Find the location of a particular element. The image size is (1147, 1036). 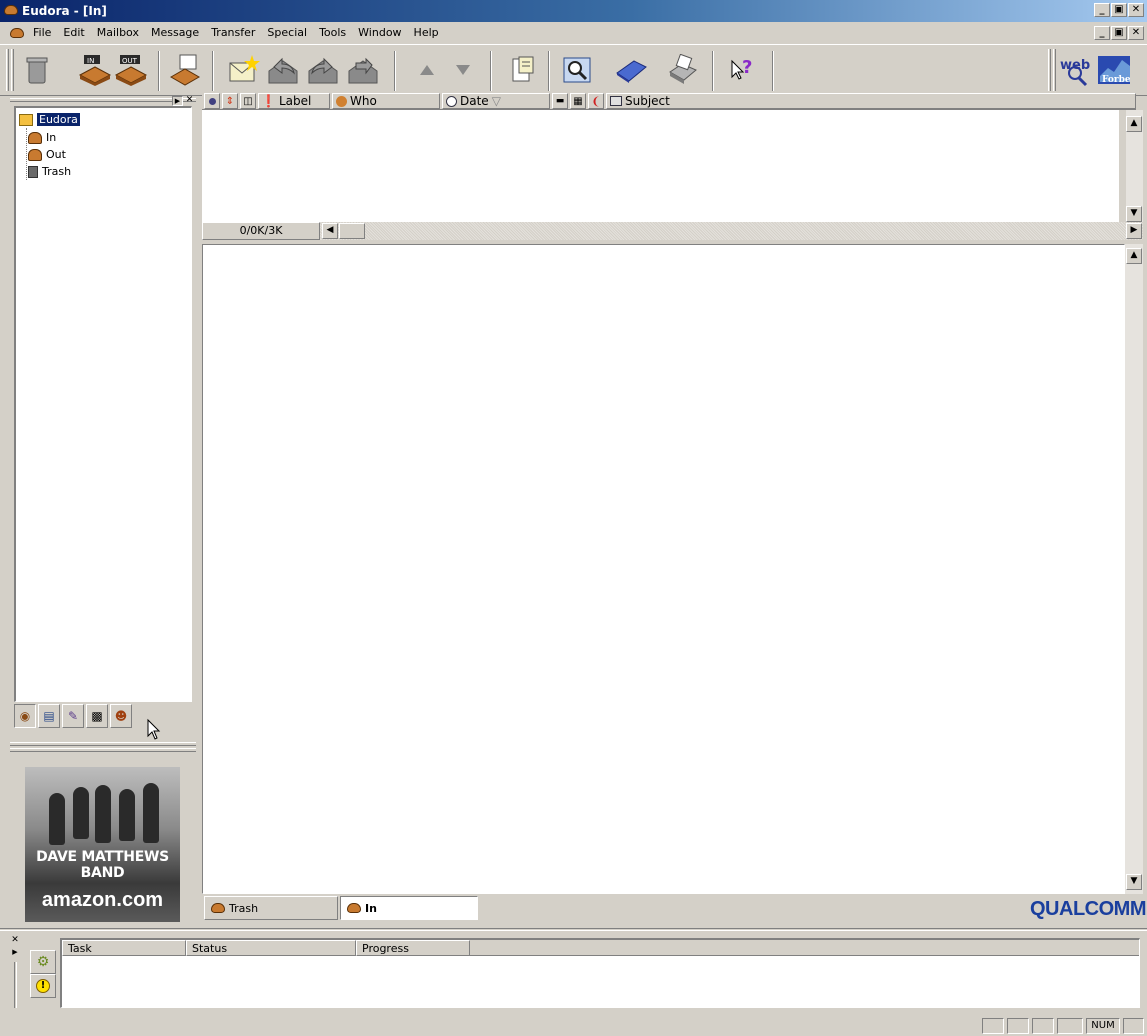

column-status: Status is located at coordinates (271, 948).